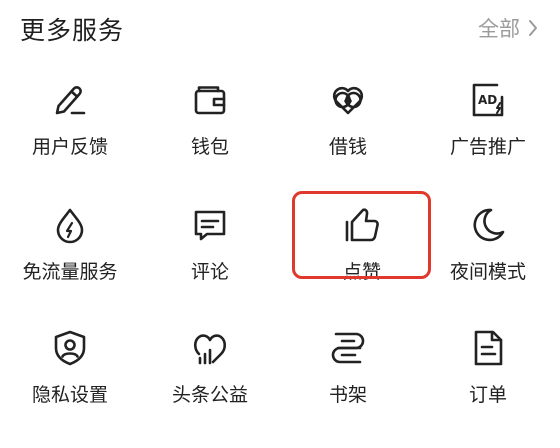 The image size is (560, 448). What do you see at coordinates (210, 348) in the screenshot?
I see `charity-heart-icon` at bounding box center [210, 348].